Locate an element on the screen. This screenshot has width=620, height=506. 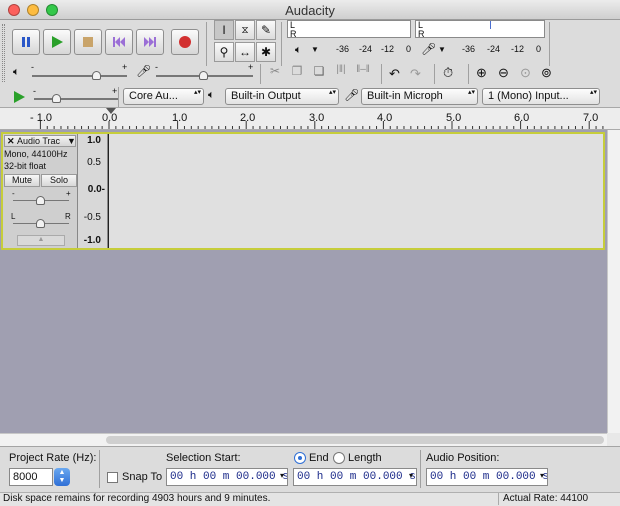
zoom-out-icon: ⊖ is located at coordinates (503, 73).